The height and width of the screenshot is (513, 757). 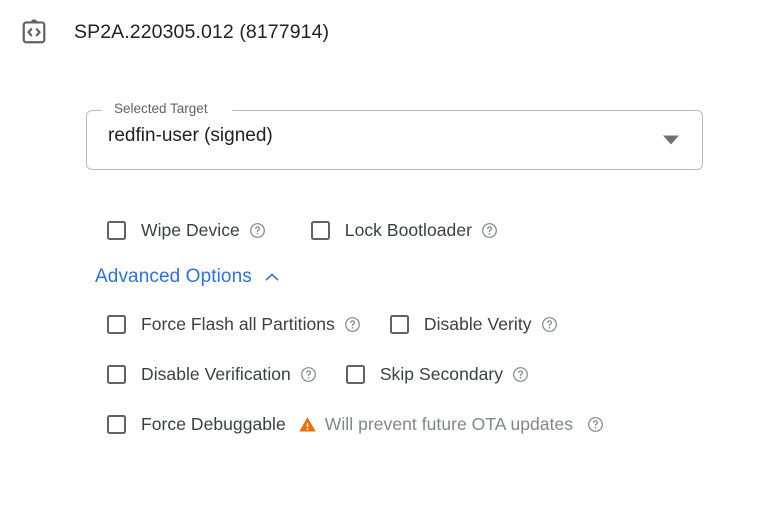 What do you see at coordinates (173, 277) in the screenshot?
I see `advanced-options-label: Advanced Options` at bounding box center [173, 277].